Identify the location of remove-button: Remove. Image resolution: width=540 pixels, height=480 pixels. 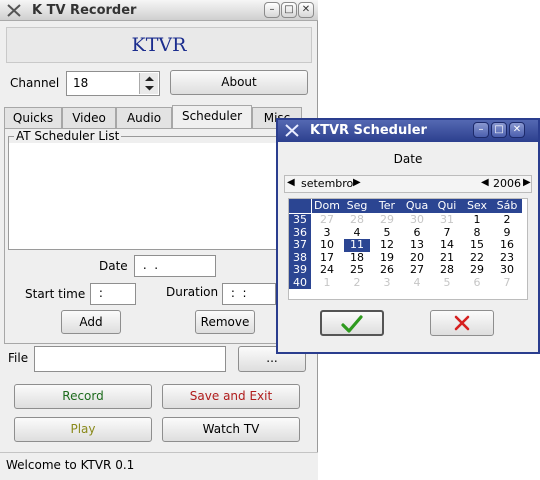
(225, 322).